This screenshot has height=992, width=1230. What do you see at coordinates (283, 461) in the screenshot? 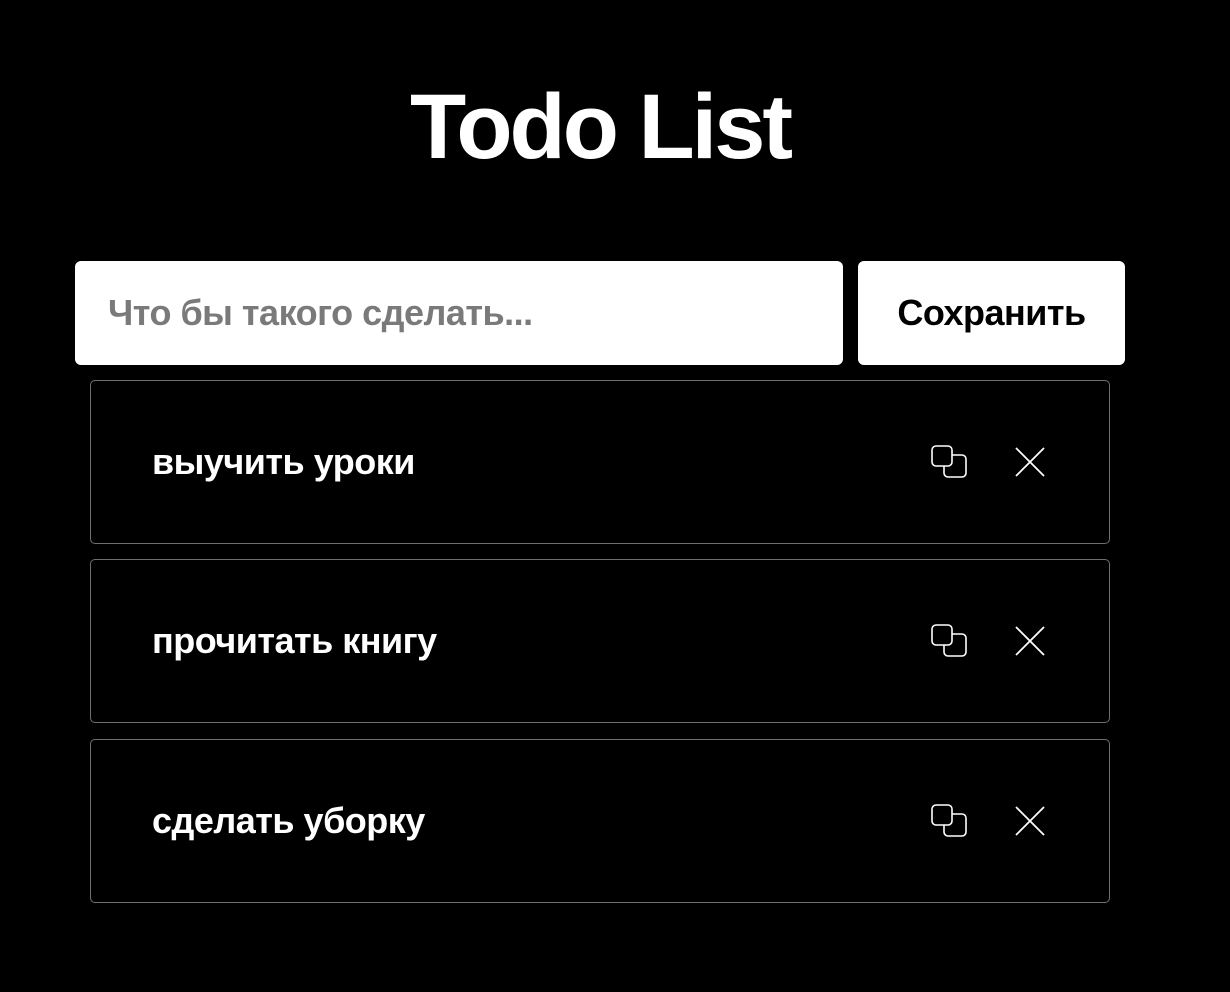
I see `todo-item-text: выучить уроки` at bounding box center [283, 461].